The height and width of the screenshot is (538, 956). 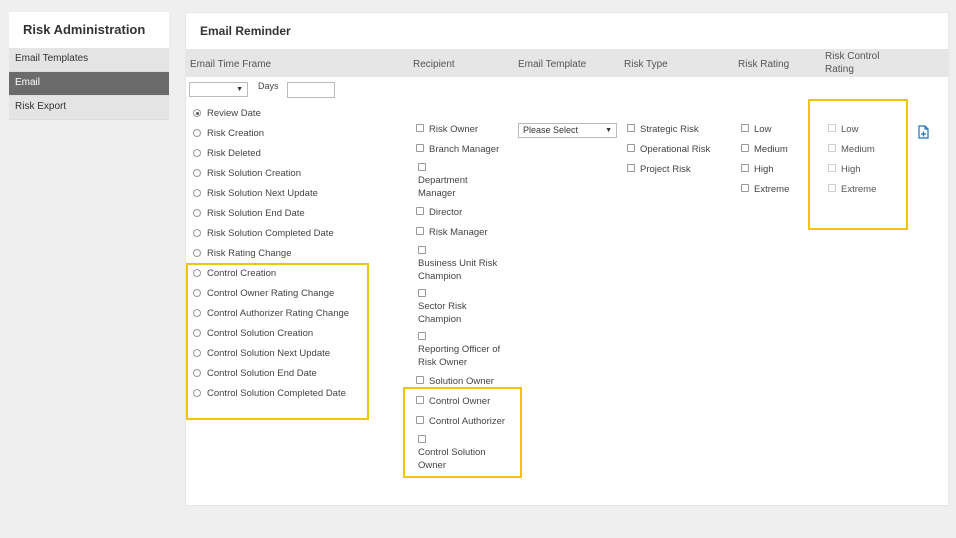 I want to click on radio-risk-deleted: Risk Deleted, so click(x=227, y=153).